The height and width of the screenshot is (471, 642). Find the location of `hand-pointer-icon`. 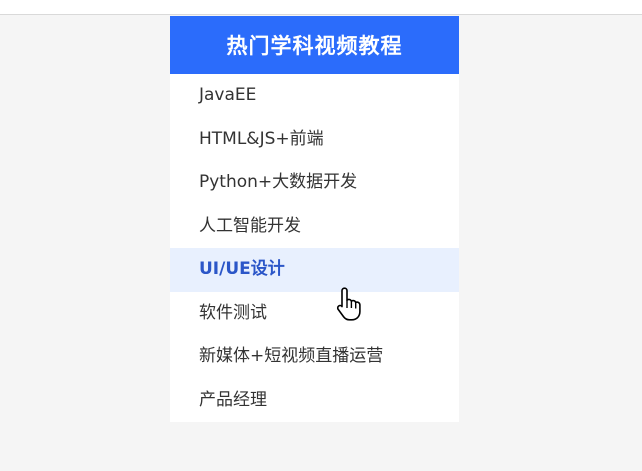

hand-pointer-icon is located at coordinates (348, 304).